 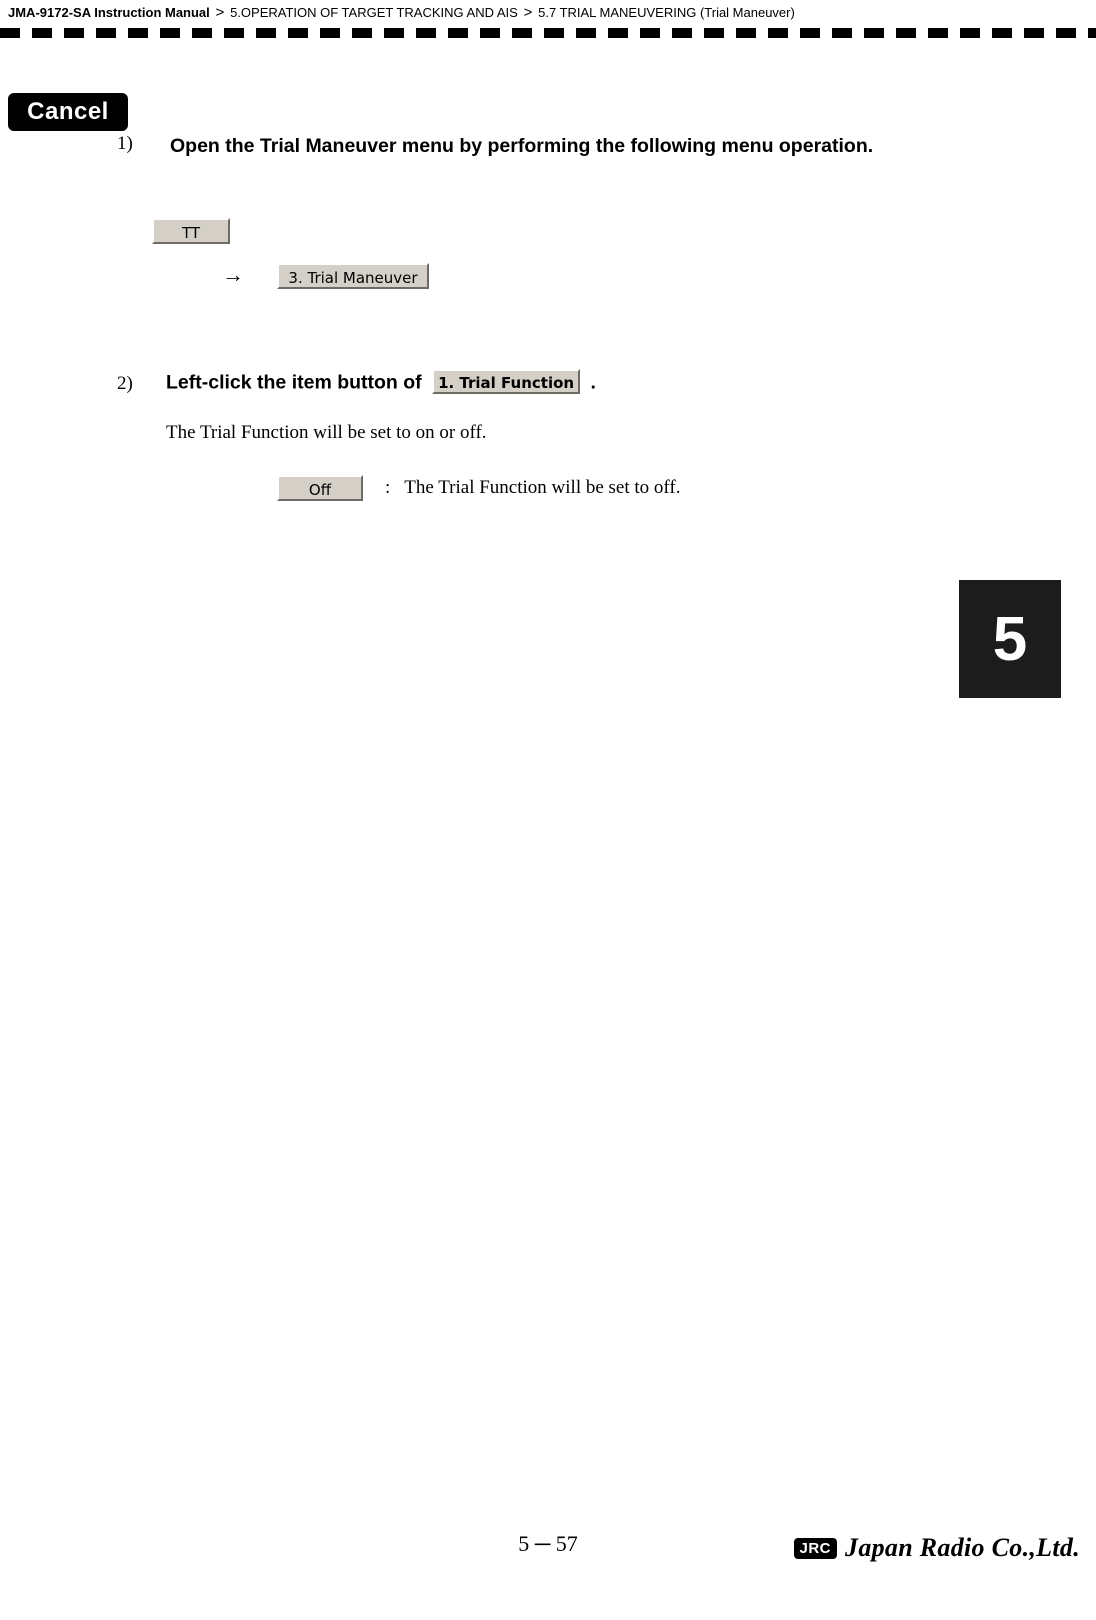 I want to click on cancel-tag: Cancel, so click(x=68, y=112).